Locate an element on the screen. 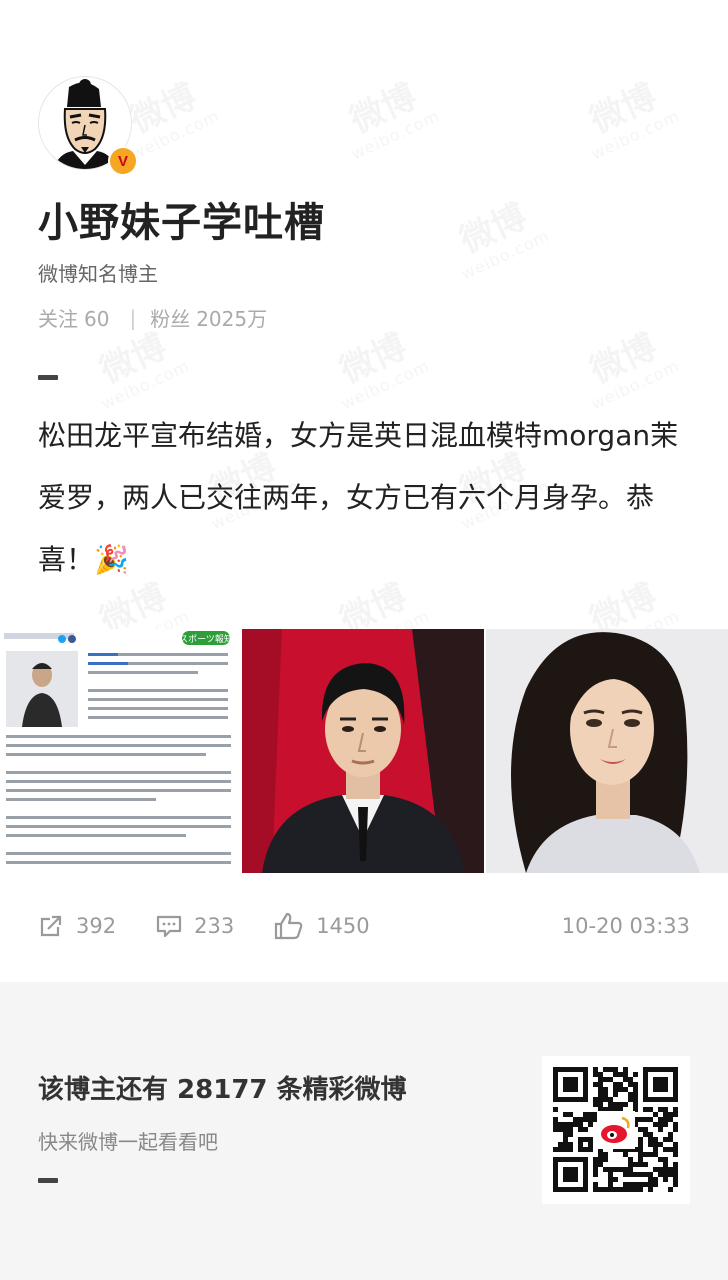  qr-code is located at coordinates (616, 1130).